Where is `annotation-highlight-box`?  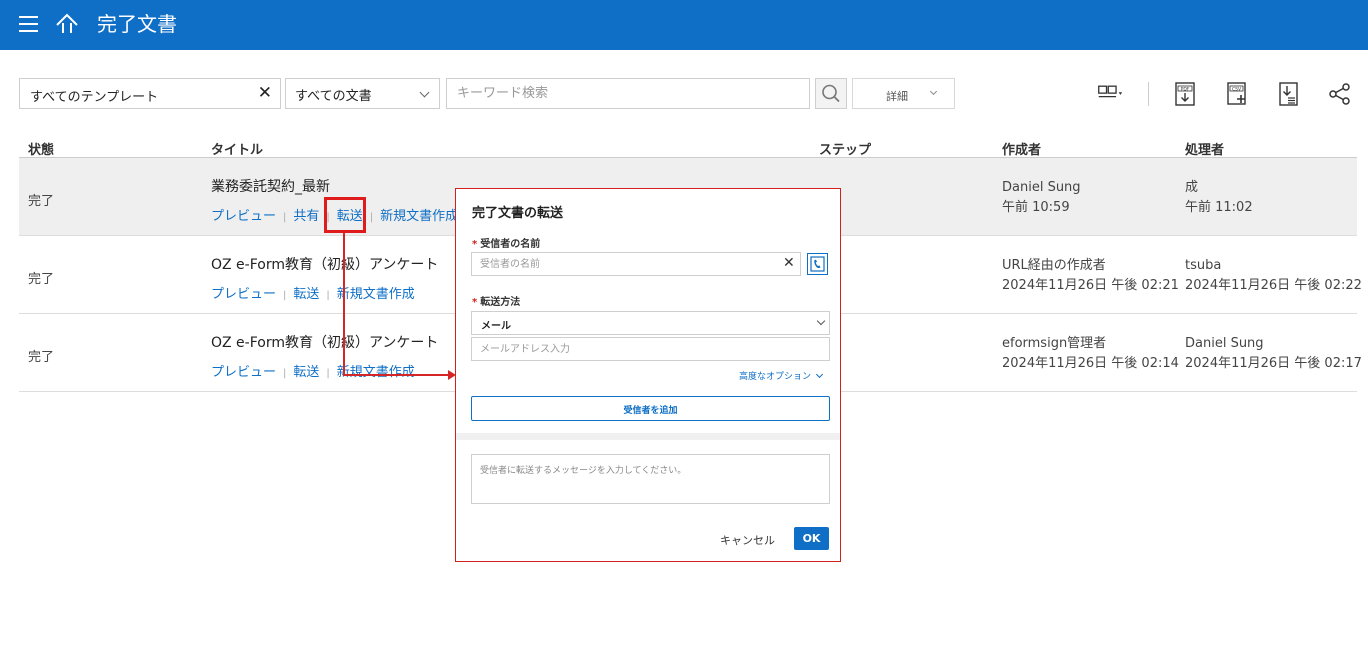 annotation-highlight-box is located at coordinates (345, 215).